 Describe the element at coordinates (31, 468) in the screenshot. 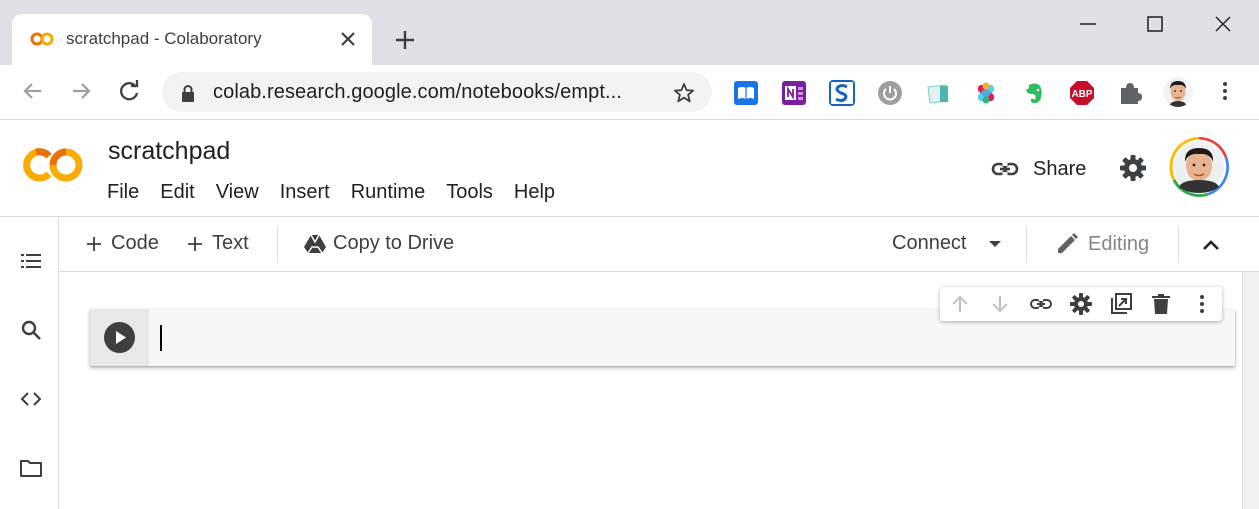

I see `files-folder-icon` at that location.